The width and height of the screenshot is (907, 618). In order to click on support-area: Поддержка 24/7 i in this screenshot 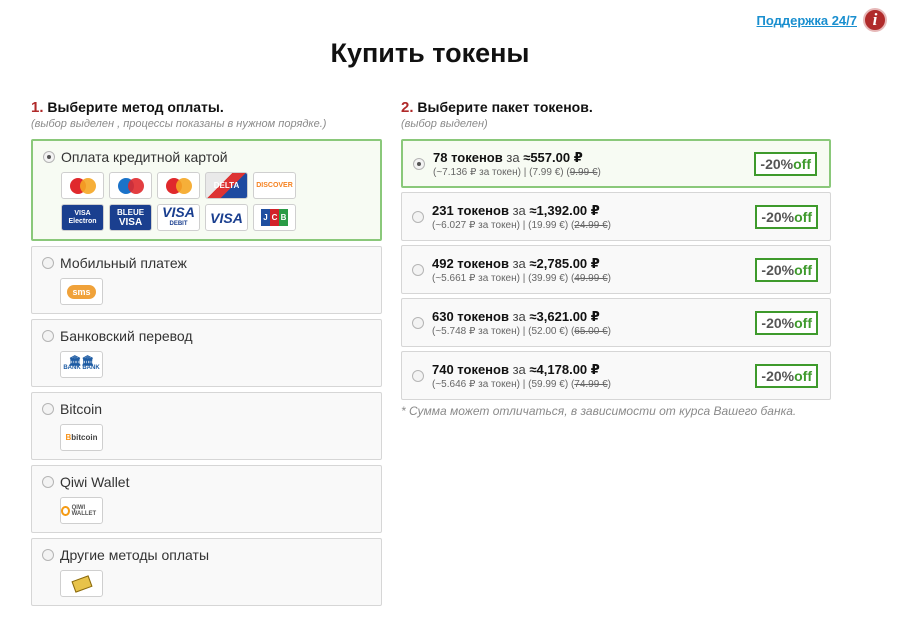, I will do `click(822, 20)`.